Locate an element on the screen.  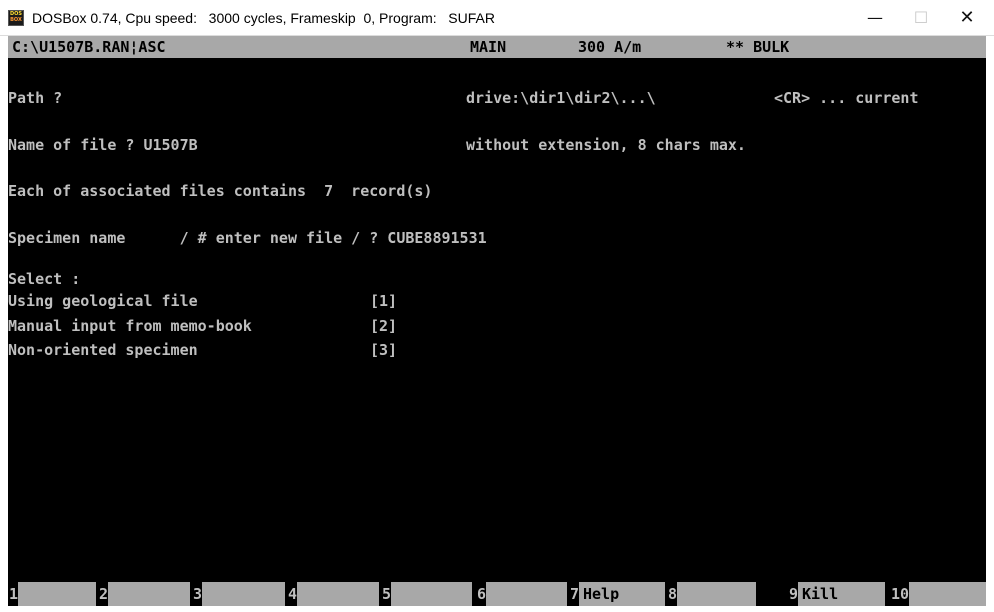
filename-hint: without extension, 8 chars max. is located at coordinates (606, 145).